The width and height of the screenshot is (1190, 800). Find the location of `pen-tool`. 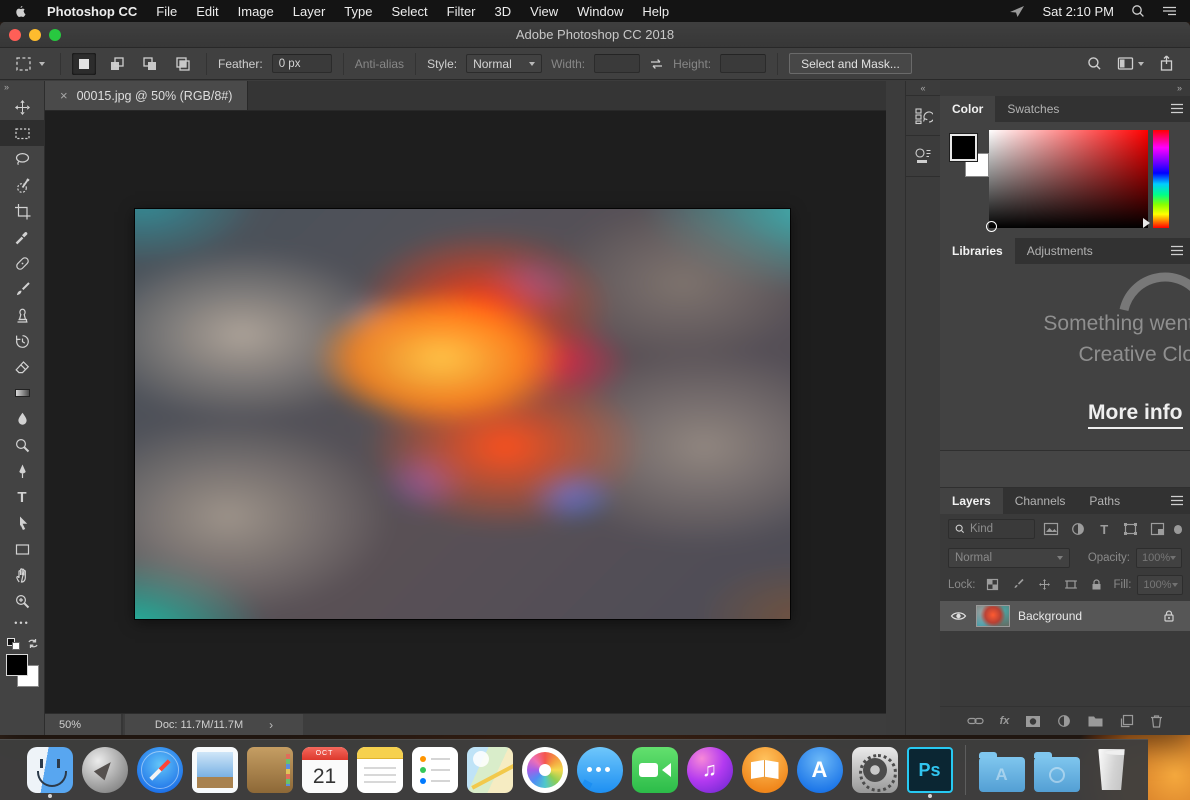

pen-tool is located at coordinates (22, 471).